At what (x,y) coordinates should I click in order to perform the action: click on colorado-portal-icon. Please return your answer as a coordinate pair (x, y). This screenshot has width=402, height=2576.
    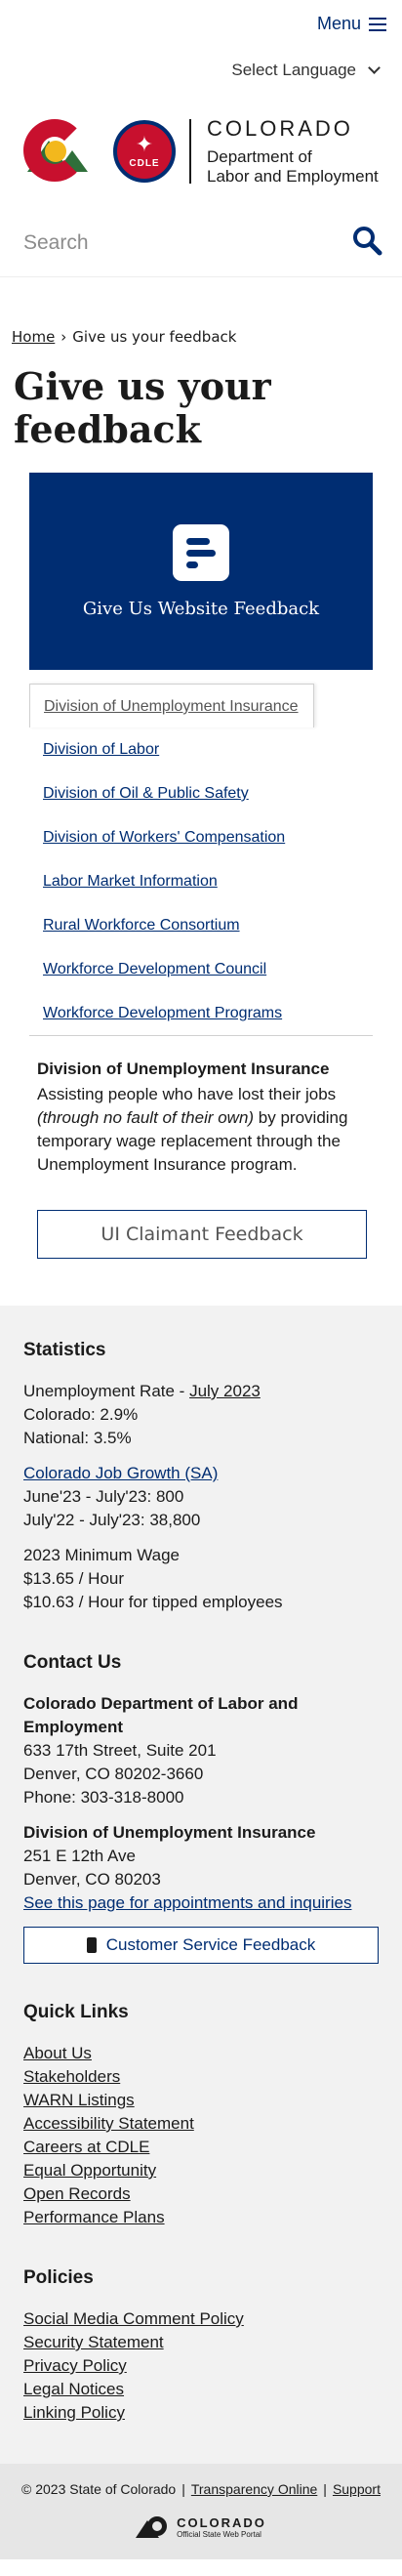
    Looking at the image, I should click on (153, 2527).